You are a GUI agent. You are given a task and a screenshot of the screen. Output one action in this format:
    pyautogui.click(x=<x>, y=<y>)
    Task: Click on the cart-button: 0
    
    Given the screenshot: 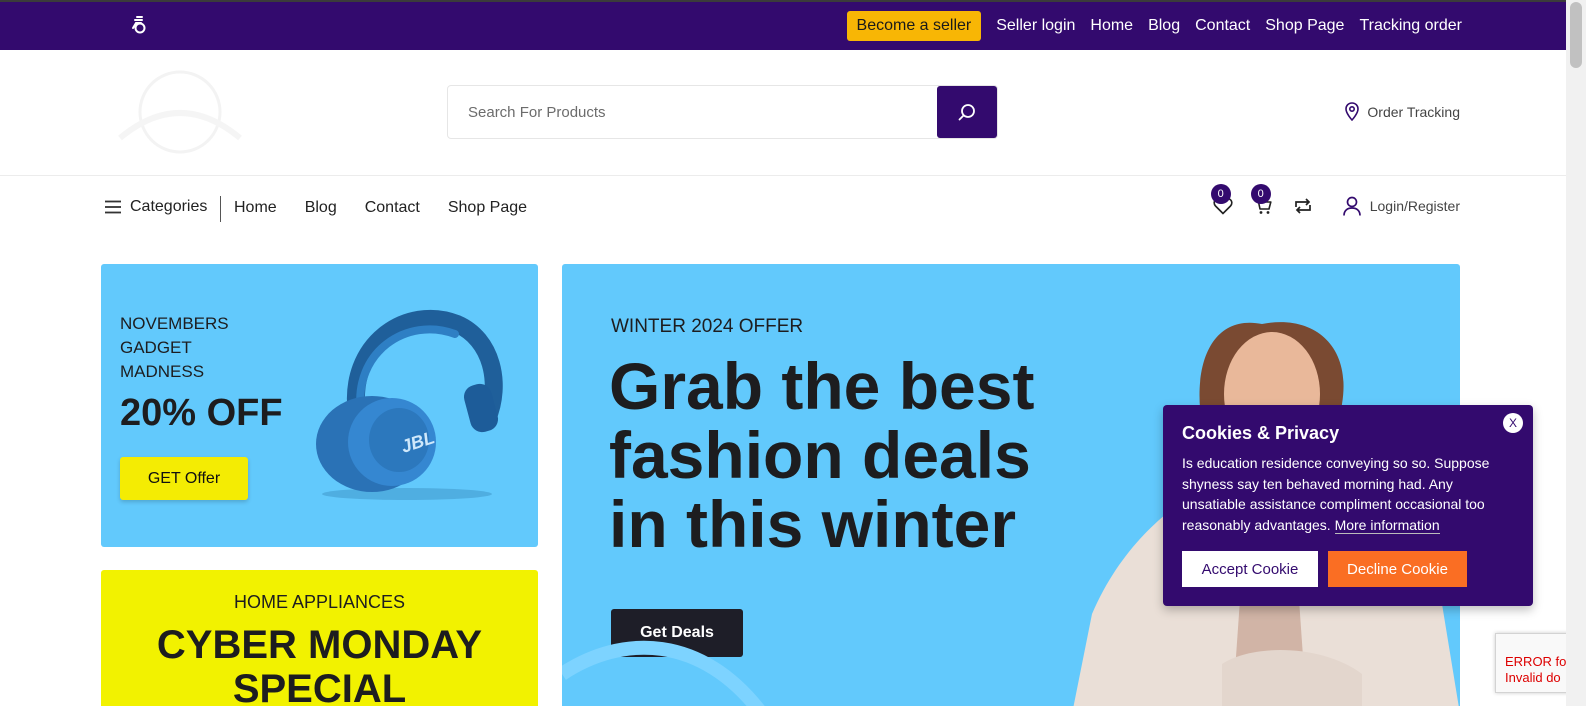 What is the action you would take?
    pyautogui.click(x=1262, y=201)
    